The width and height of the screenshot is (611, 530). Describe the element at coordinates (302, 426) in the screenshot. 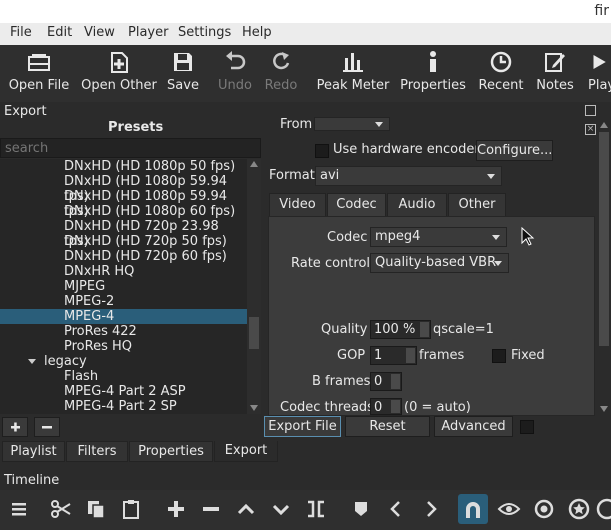

I see `export-file-button: Export File` at that location.